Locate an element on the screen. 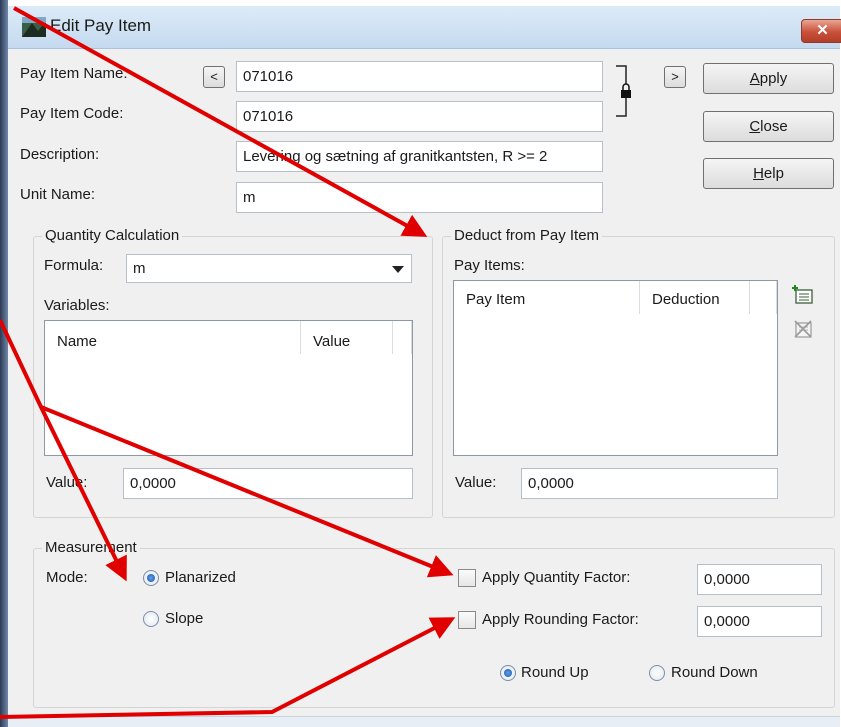 This screenshot has height=727, width=841. formula-dropdown: m is located at coordinates (269, 268).